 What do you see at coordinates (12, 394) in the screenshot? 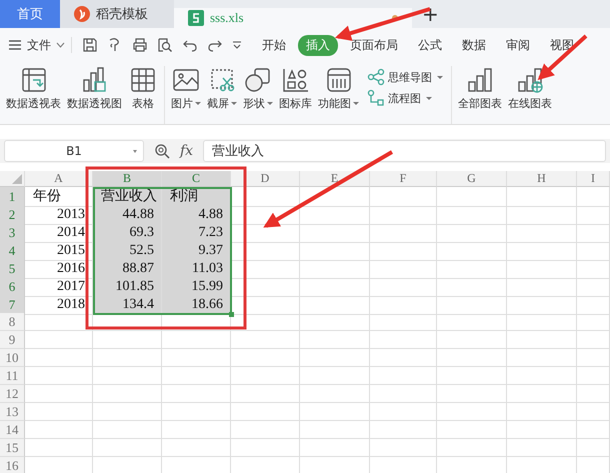
I see `row-header: 12` at bounding box center [12, 394].